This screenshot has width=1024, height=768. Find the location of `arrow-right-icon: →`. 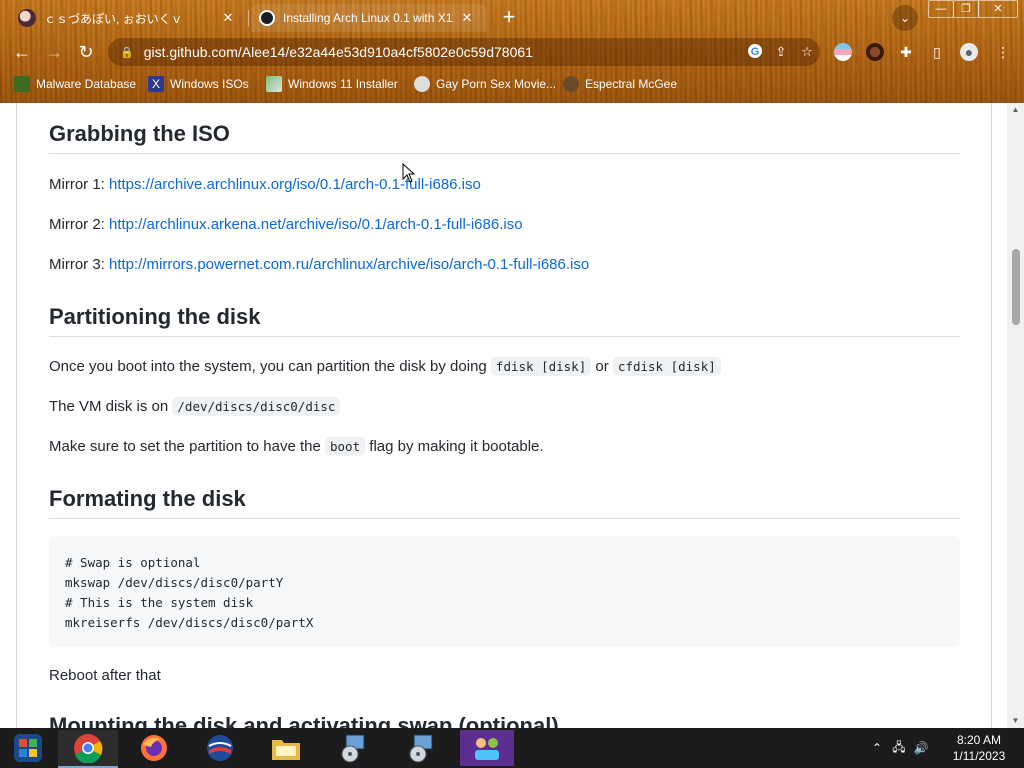

arrow-right-icon: → is located at coordinates (54, 52).